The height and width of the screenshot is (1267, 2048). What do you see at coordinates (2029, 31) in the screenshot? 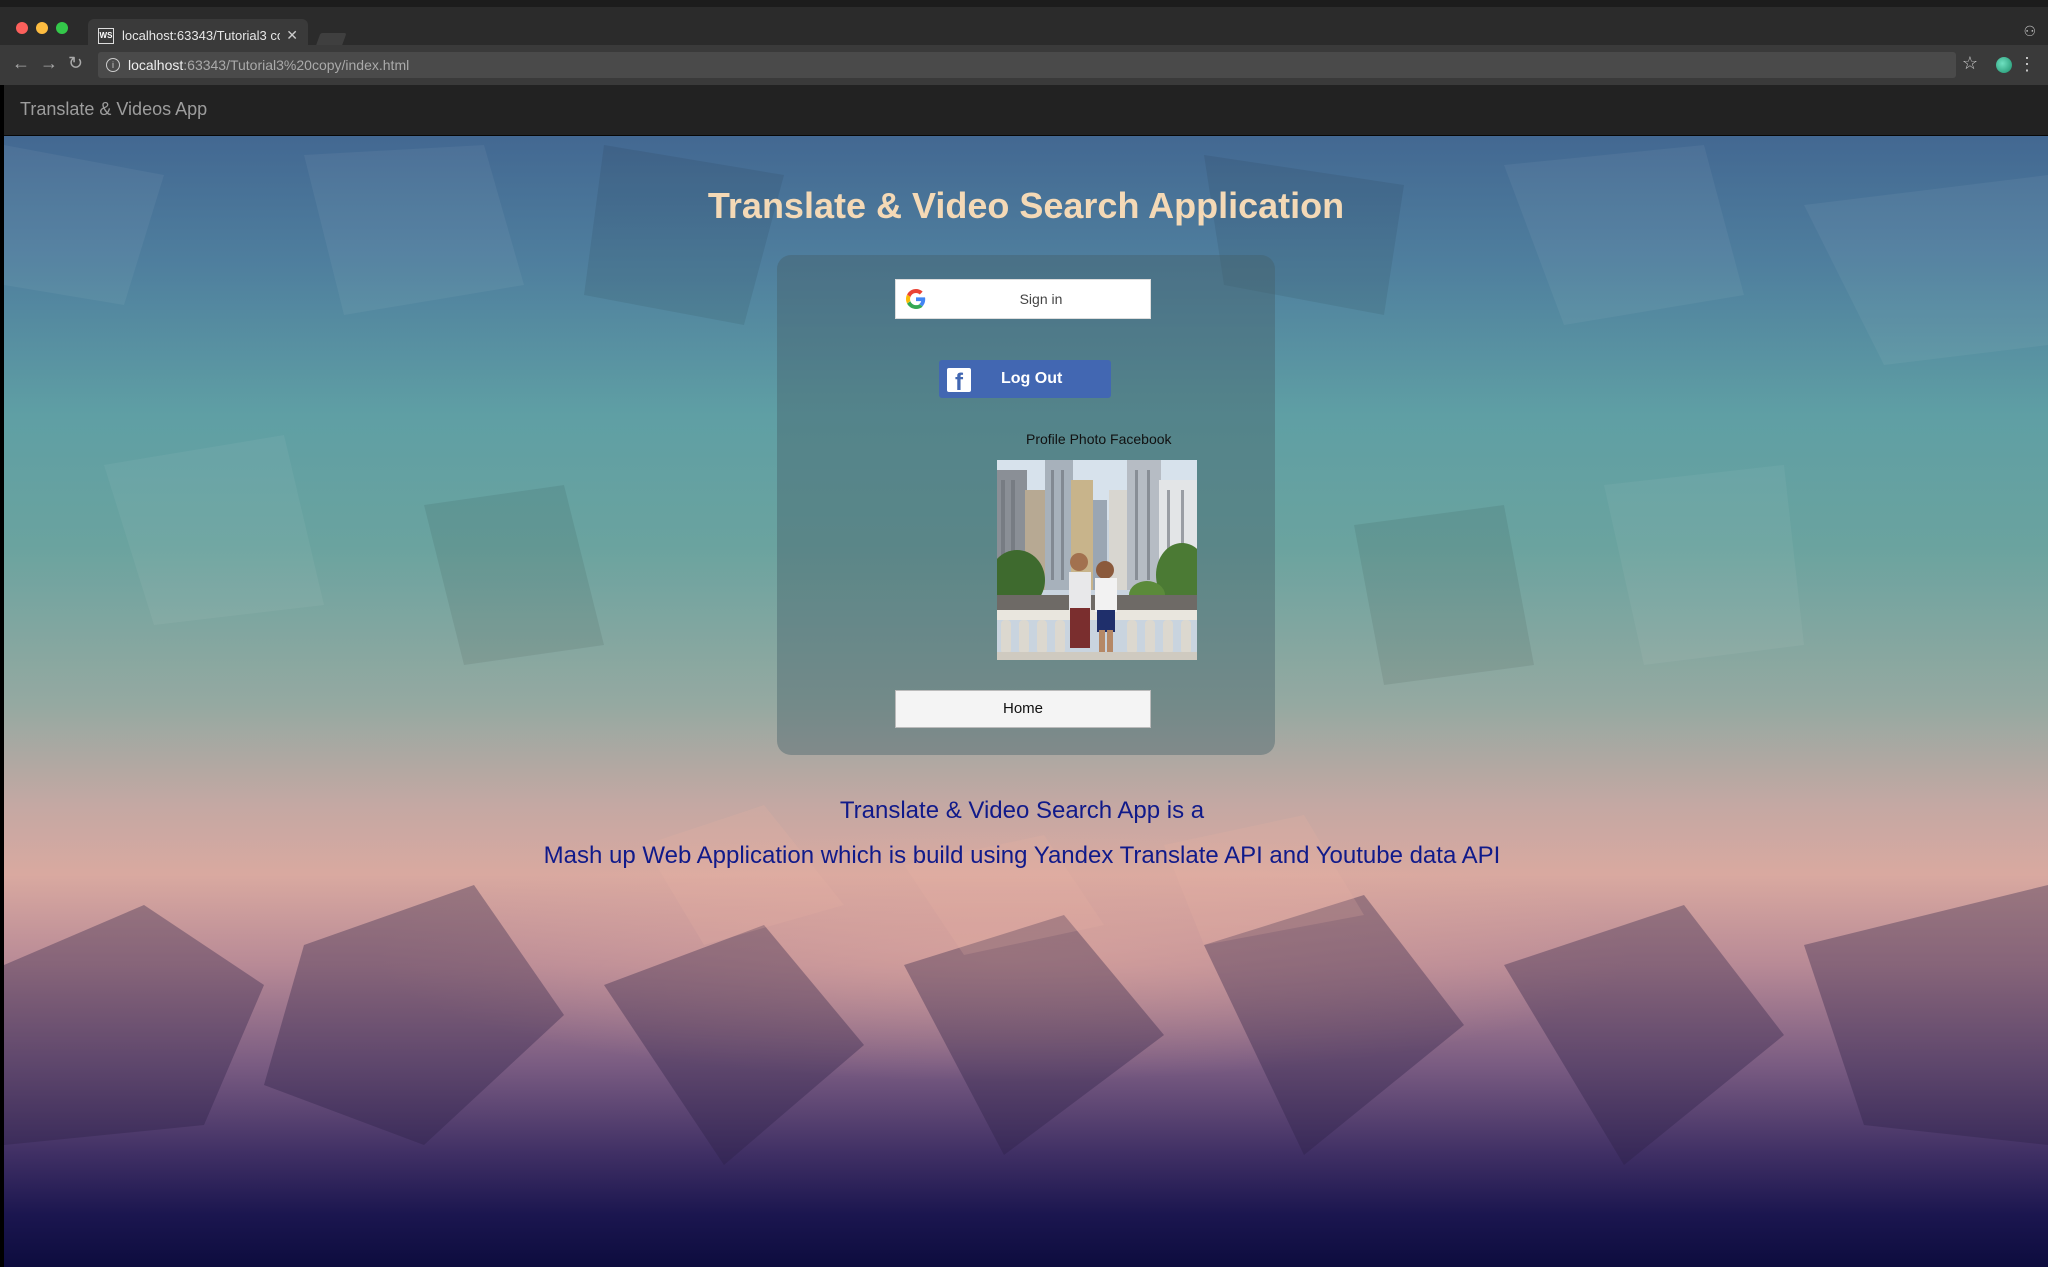
I see `profile-icon: ⚇` at bounding box center [2029, 31].